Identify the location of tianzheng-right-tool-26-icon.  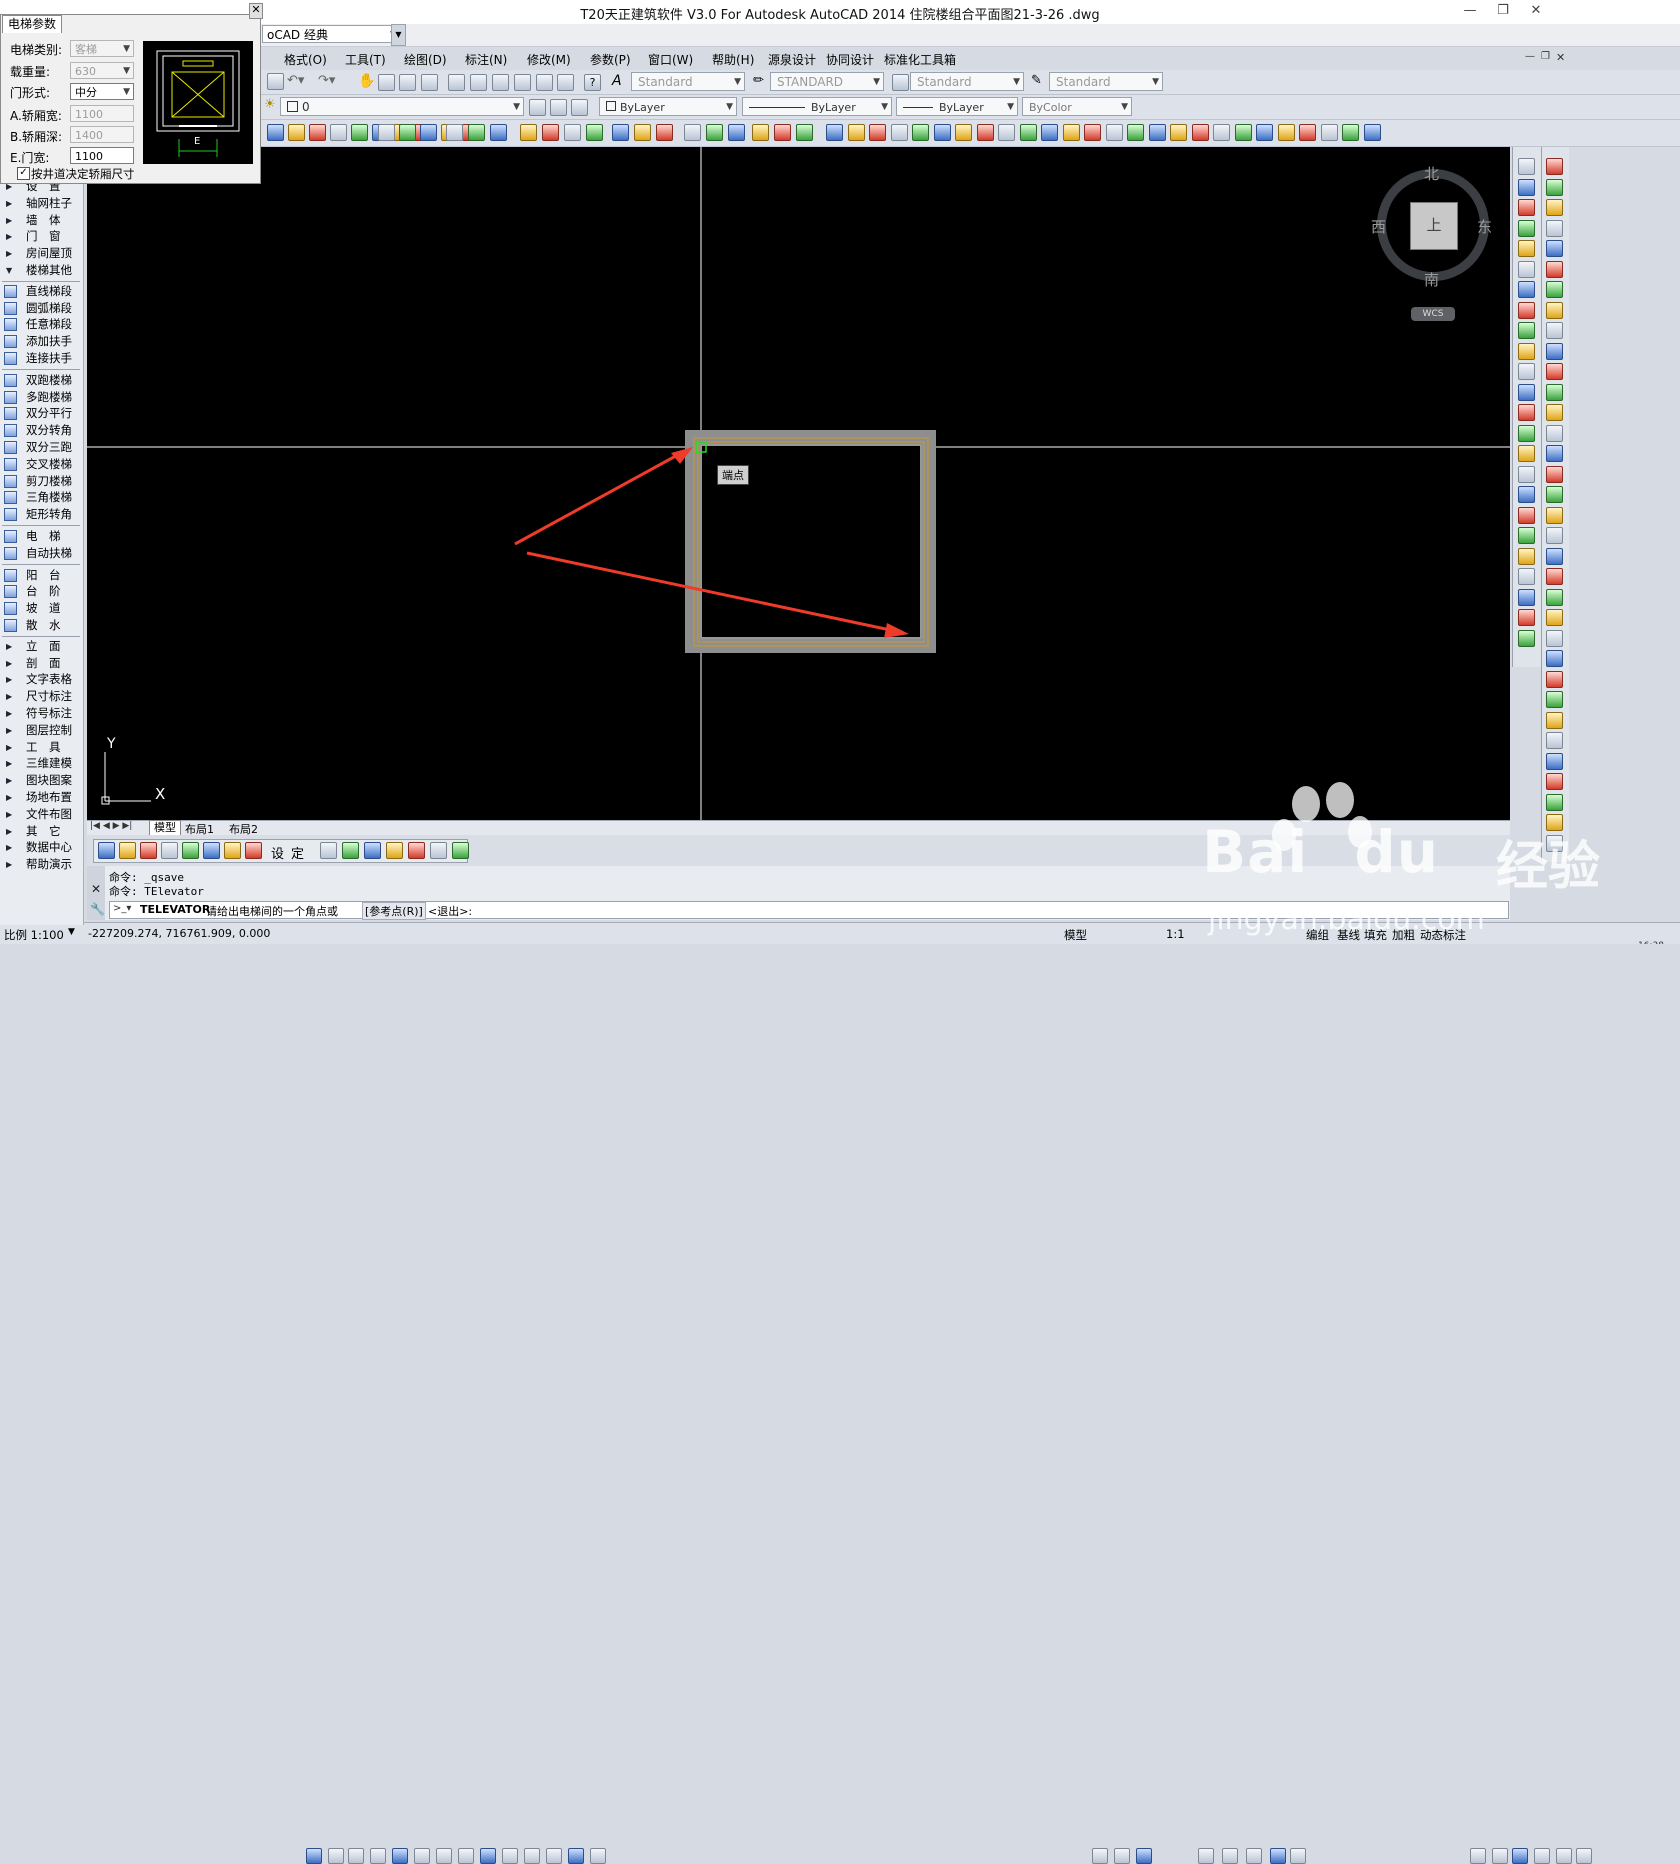
(1554, 679).